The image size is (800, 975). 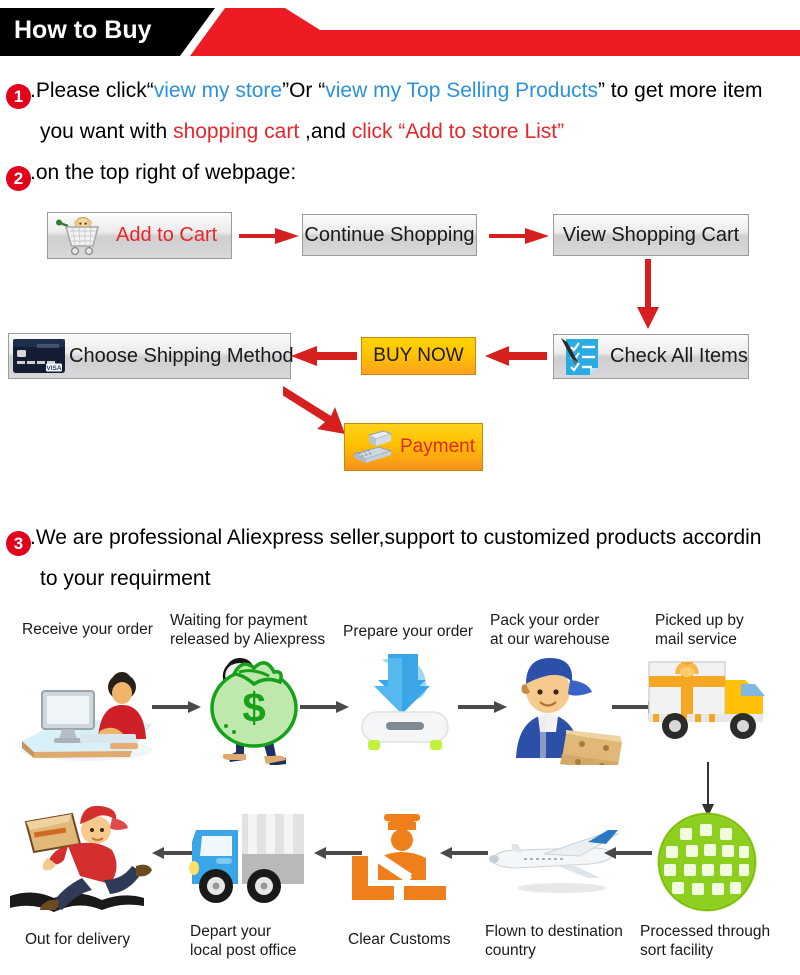 What do you see at coordinates (150, 90) in the screenshot?
I see `instruction-1-quote-open: “` at bounding box center [150, 90].